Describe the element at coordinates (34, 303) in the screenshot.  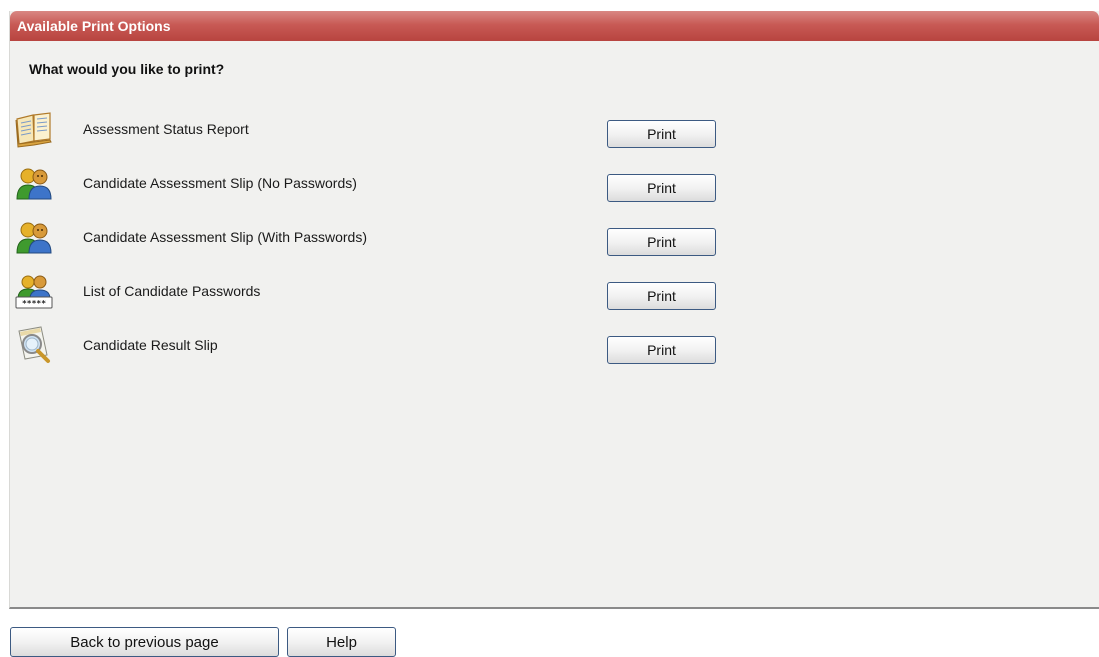
I see `password-mask-text: *****` at that location.